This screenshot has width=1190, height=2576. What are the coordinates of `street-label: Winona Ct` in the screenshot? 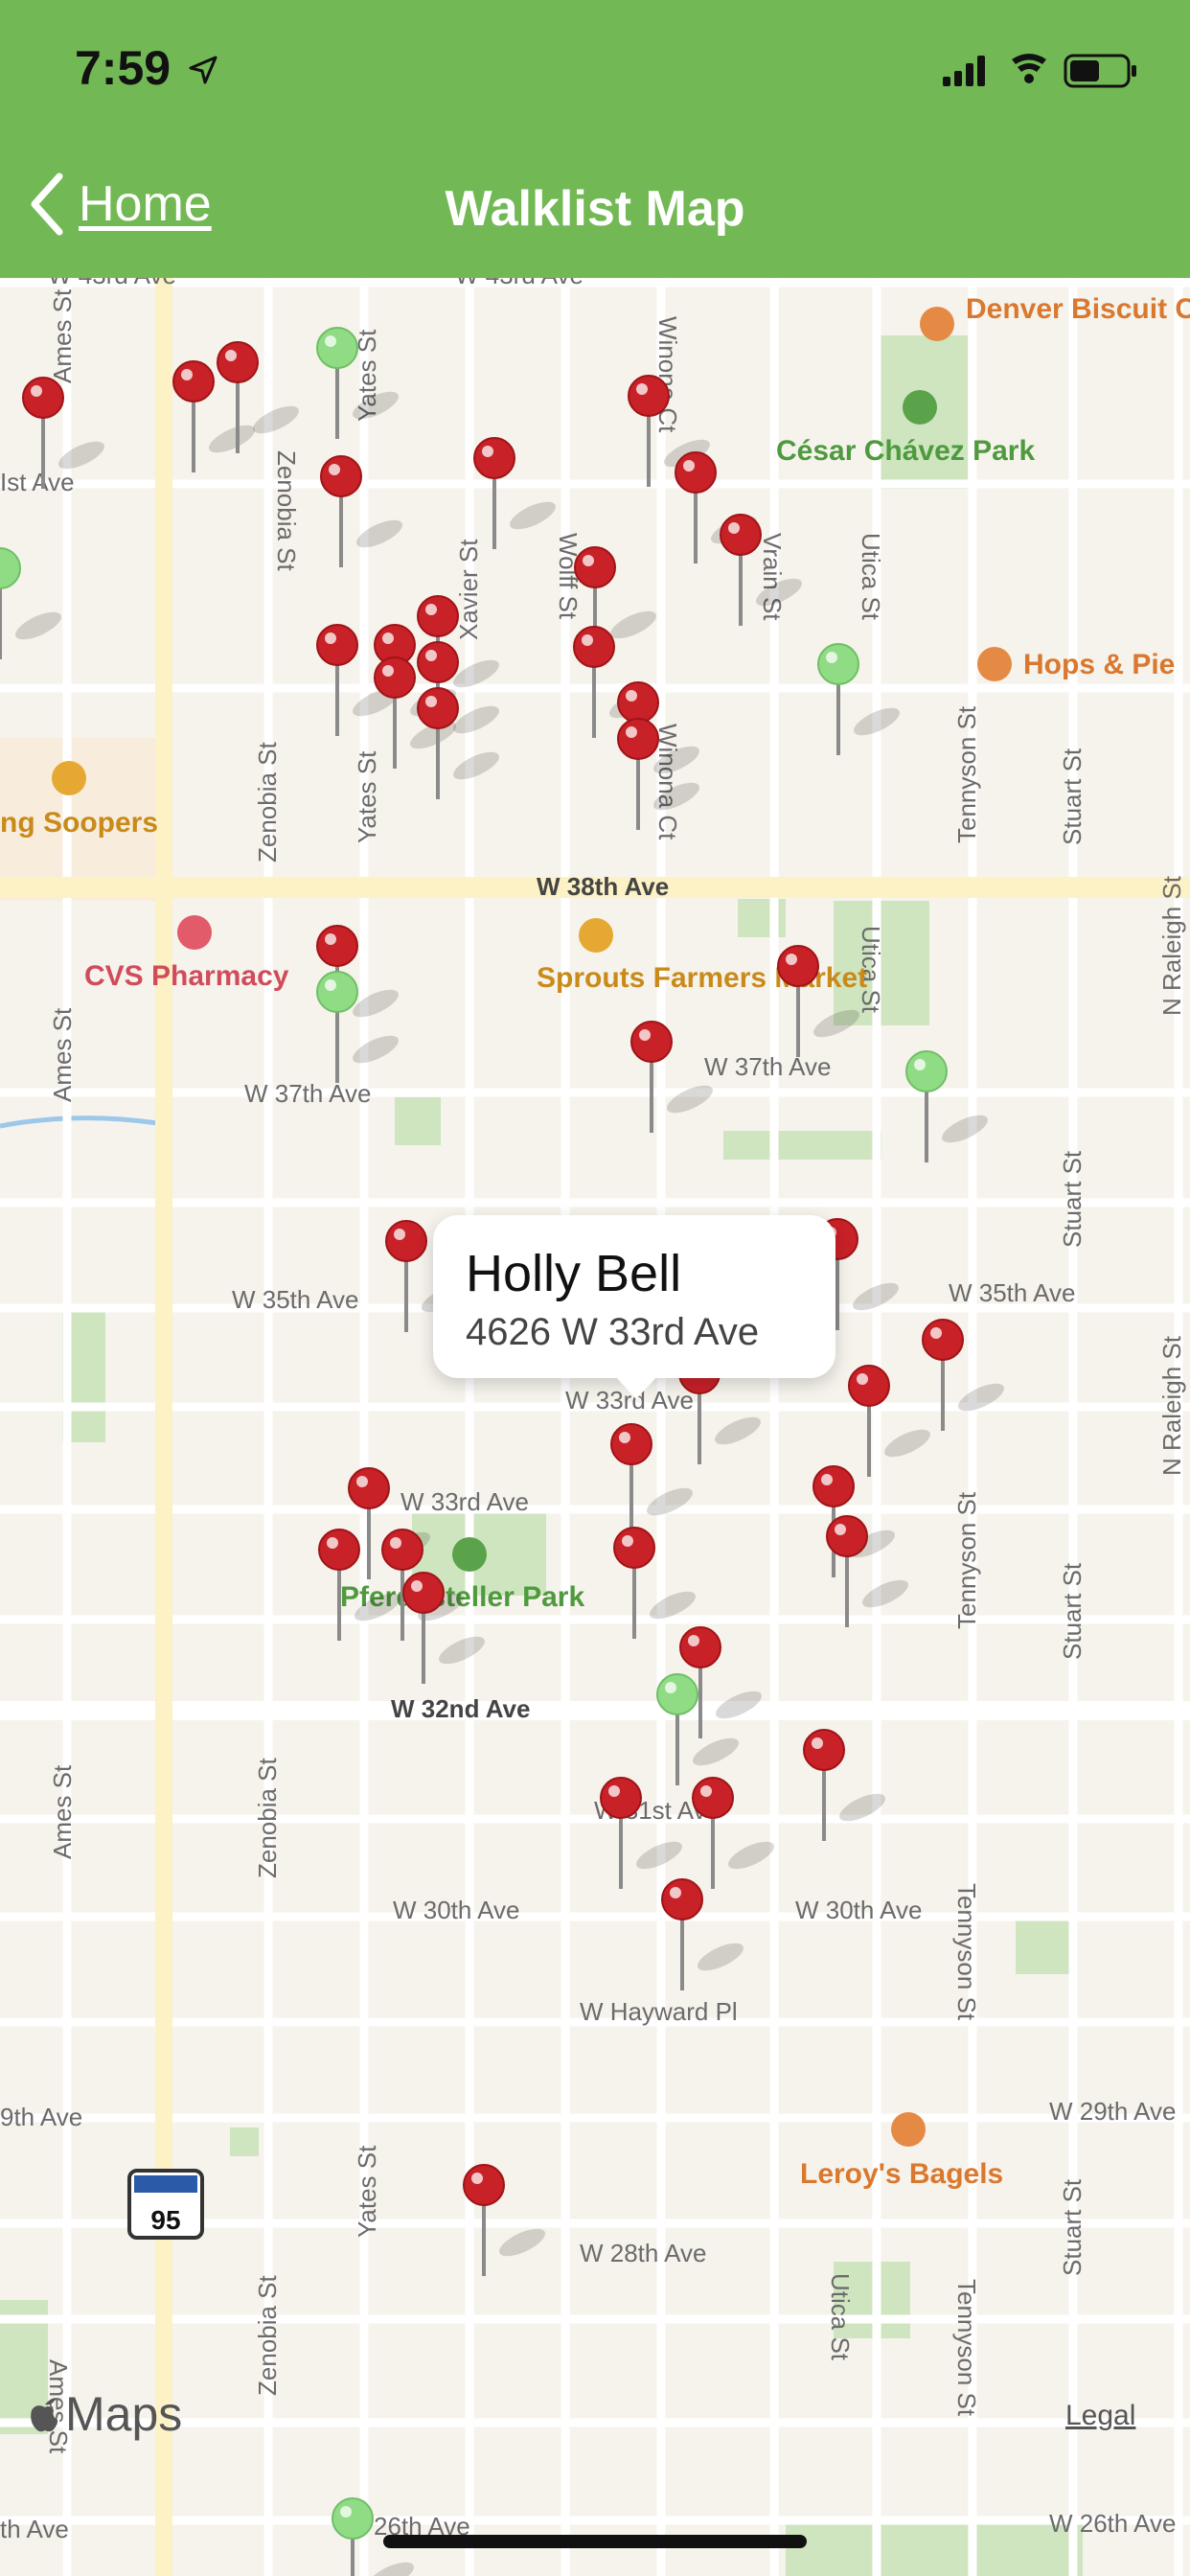 It's located at (668, 374).